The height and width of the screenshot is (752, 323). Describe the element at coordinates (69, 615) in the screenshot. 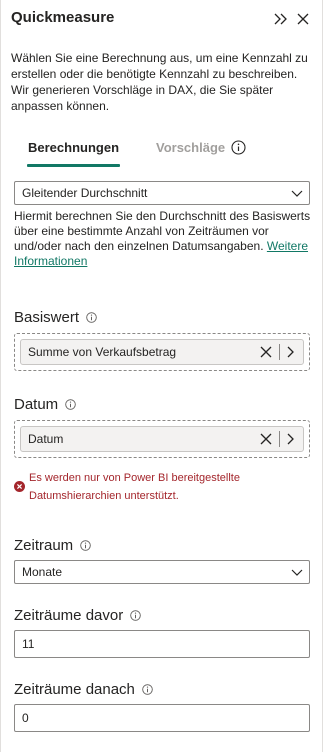

I see `davor-label-text: Zeiträume davor` at that location.